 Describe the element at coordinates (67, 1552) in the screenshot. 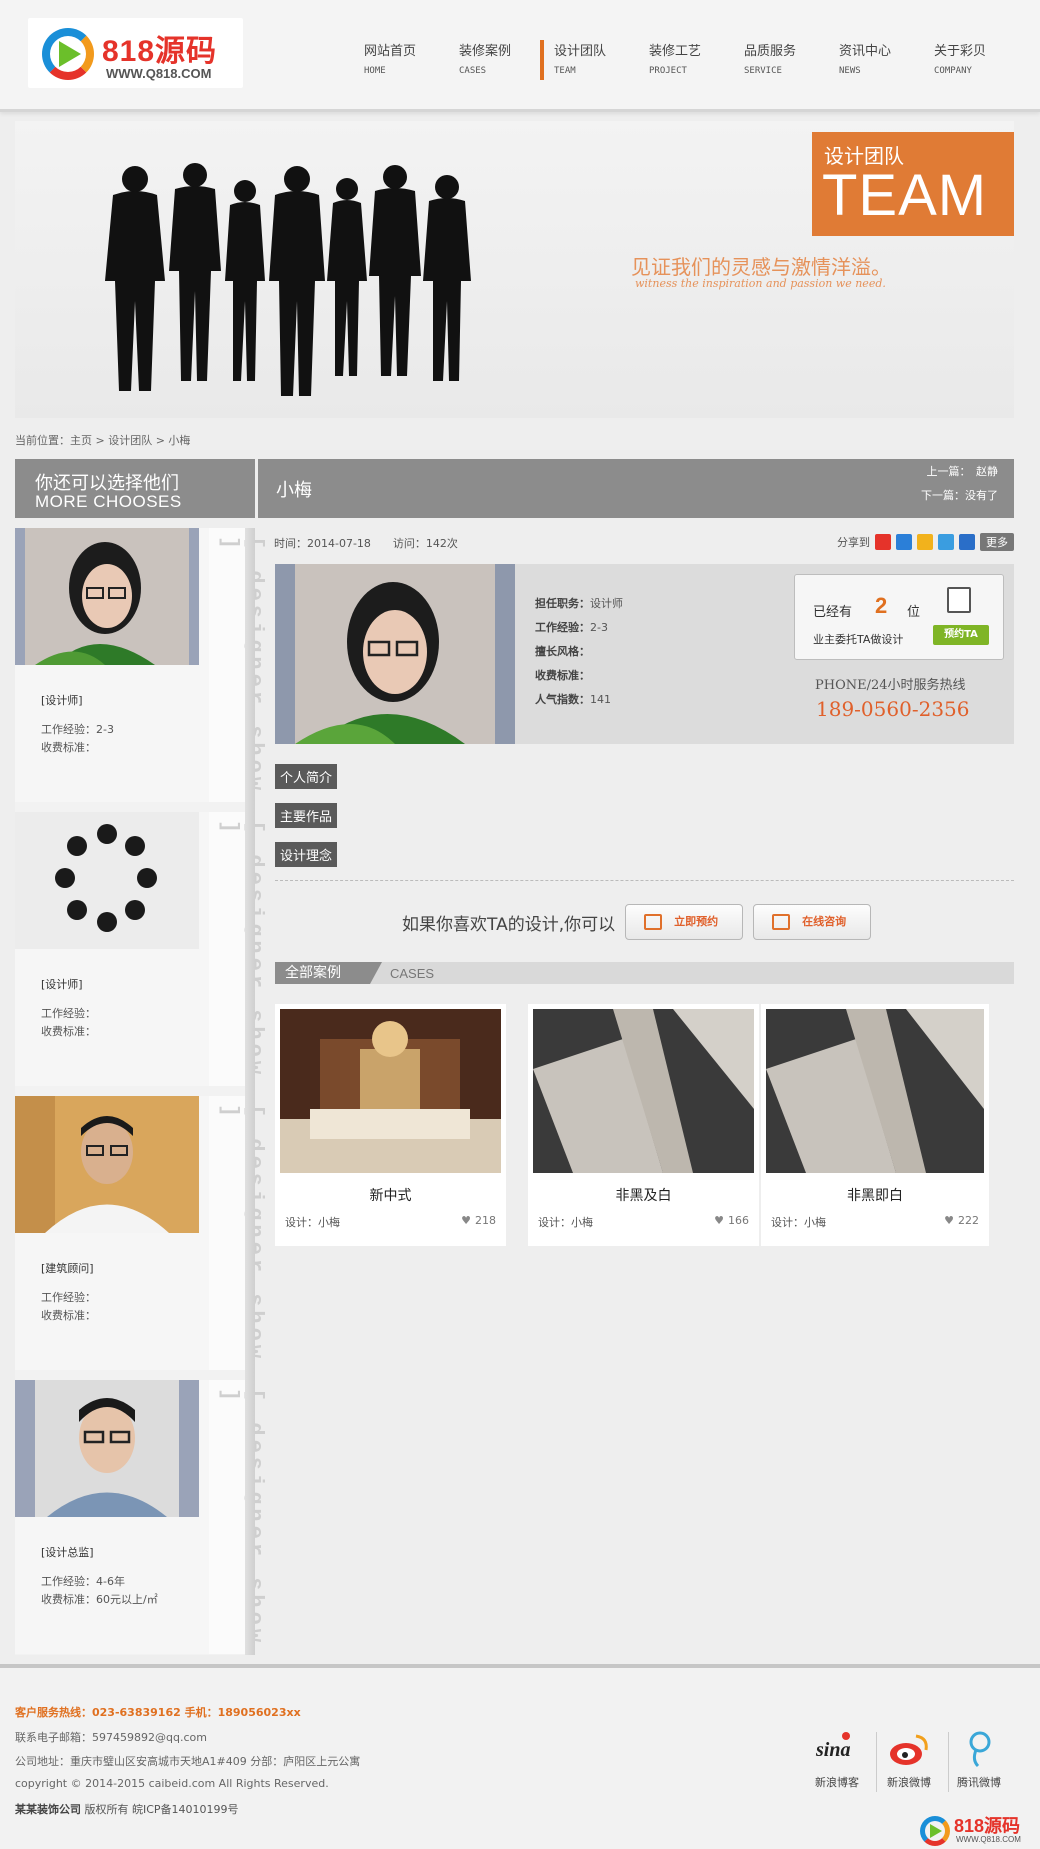

I see `designer-role: [设计总监]` at that location.